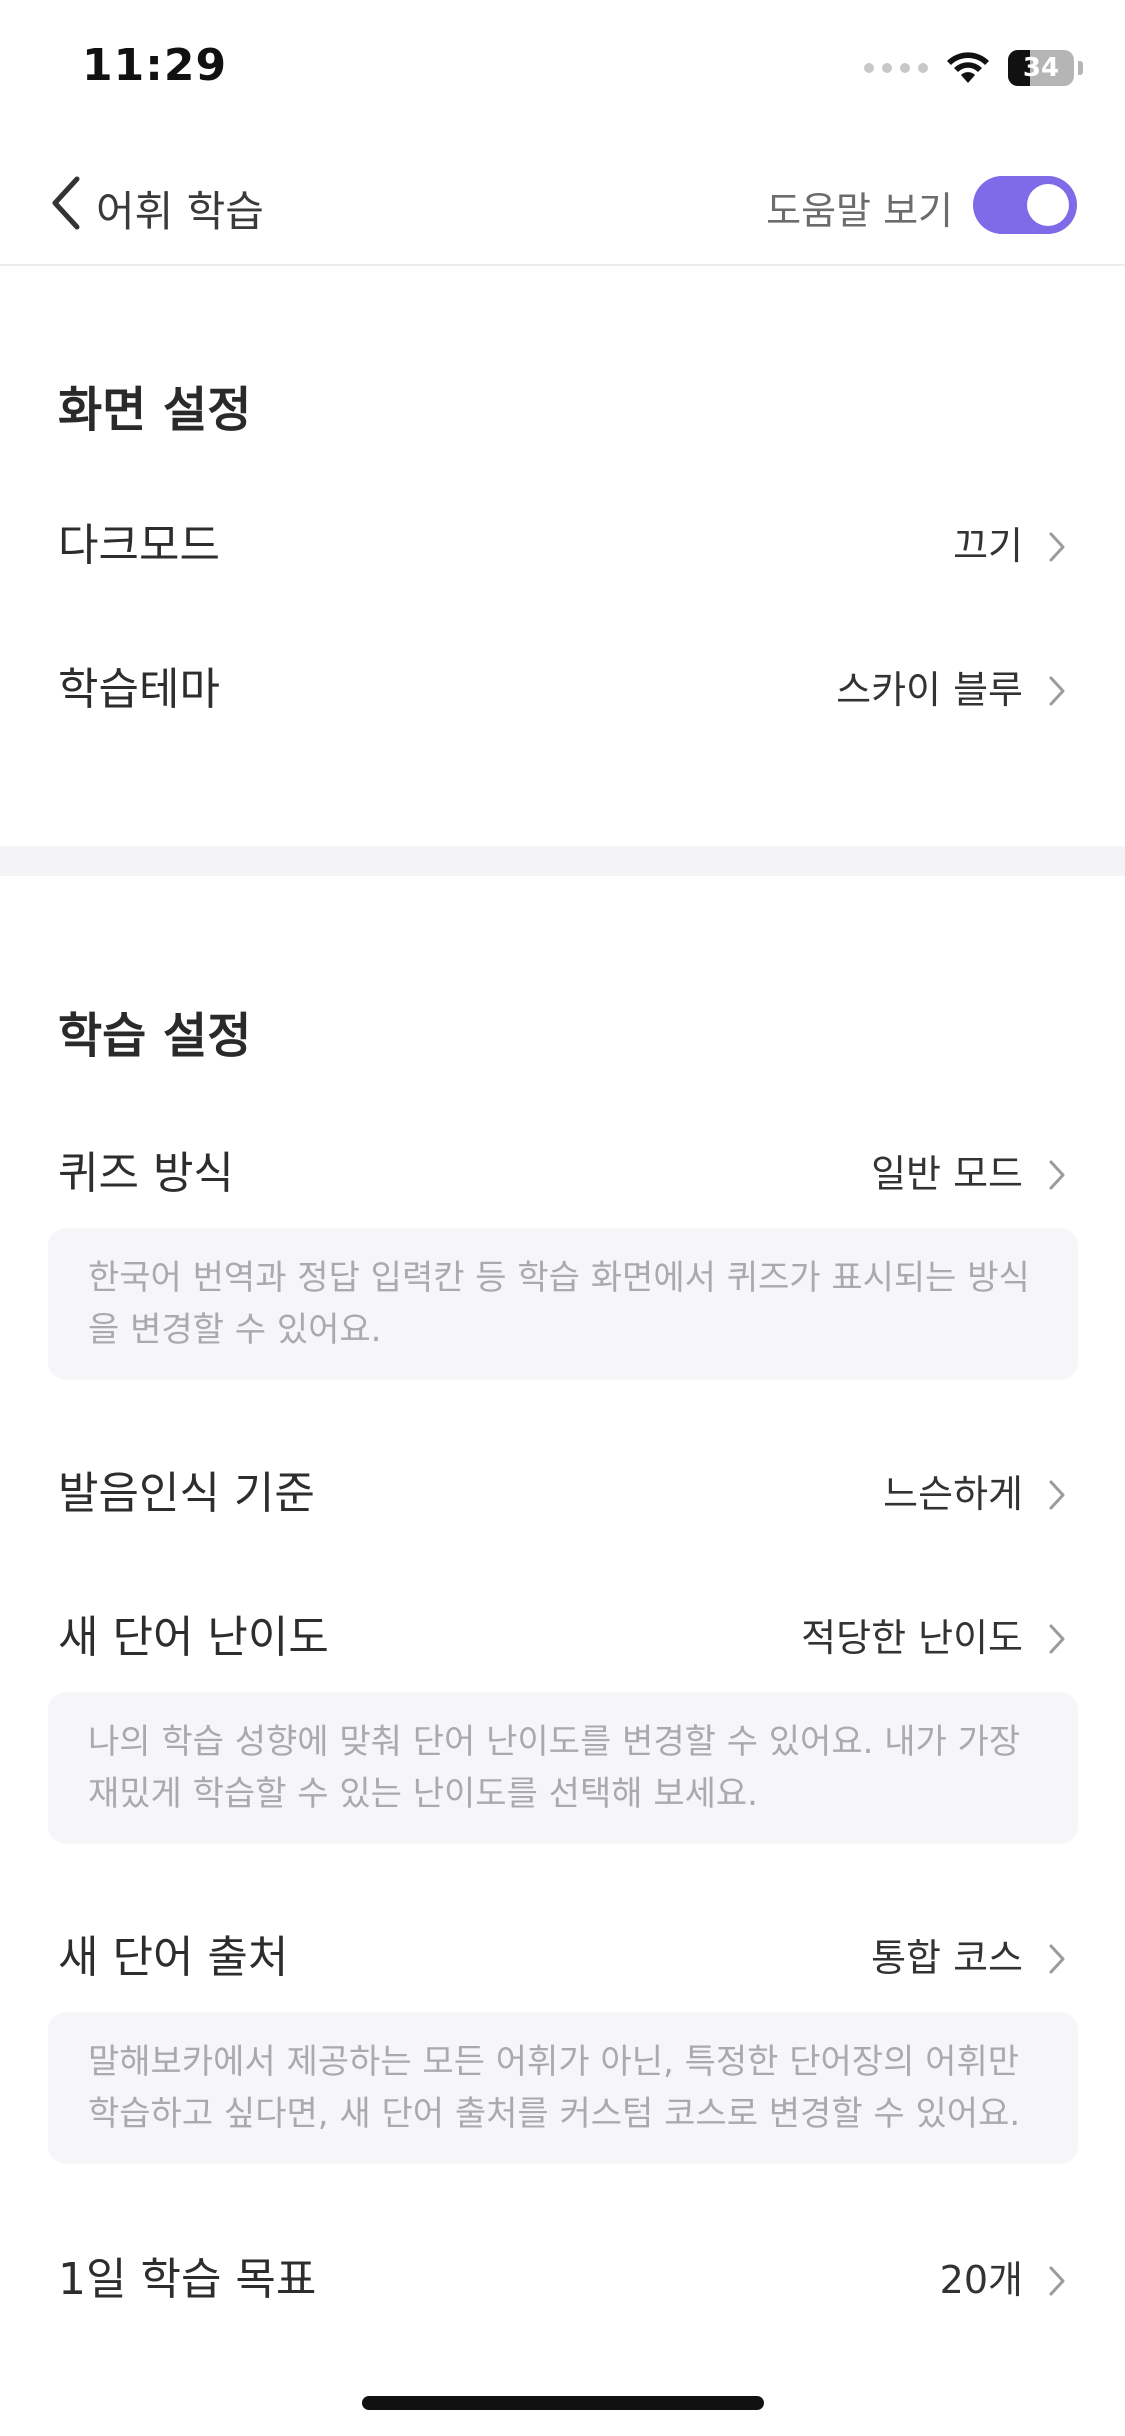  Describe the element at coordinates (563, 2403) in the screenshot. I see `home-indicator` at that location.